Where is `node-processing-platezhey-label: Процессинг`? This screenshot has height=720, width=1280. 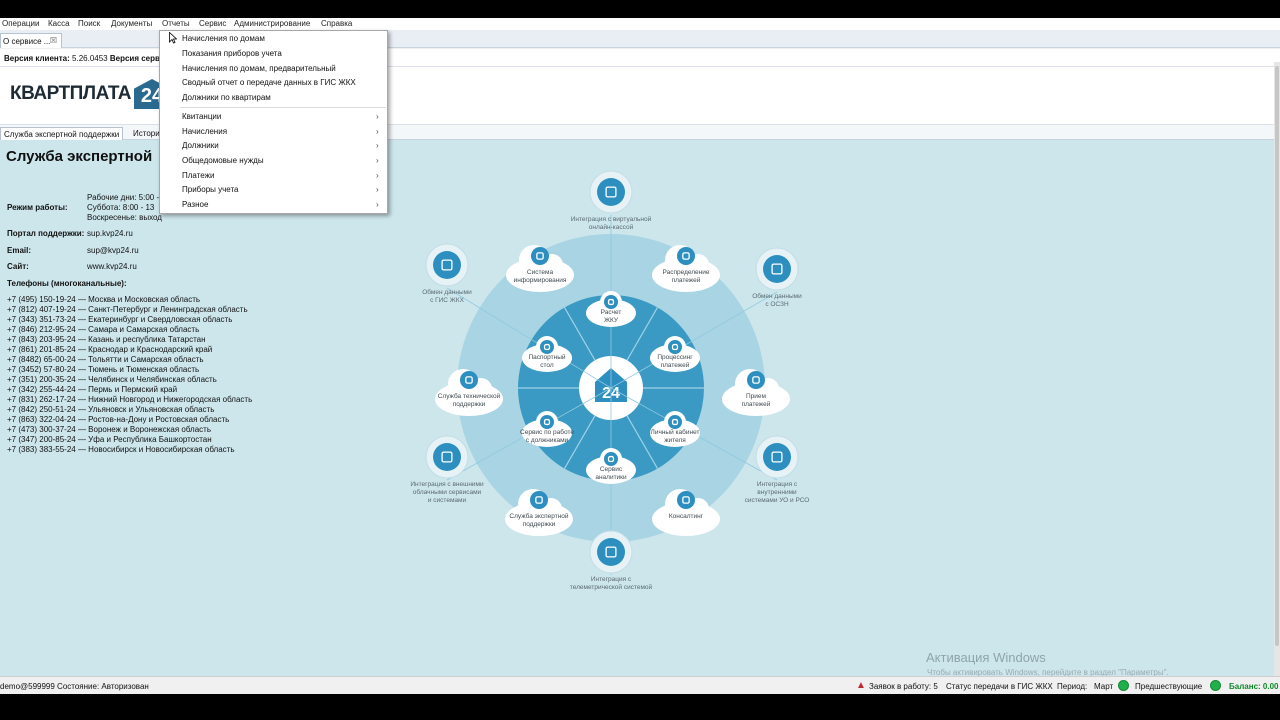 node-processing-platezhey-label: Процессинг is located at coordinates (675, 357).